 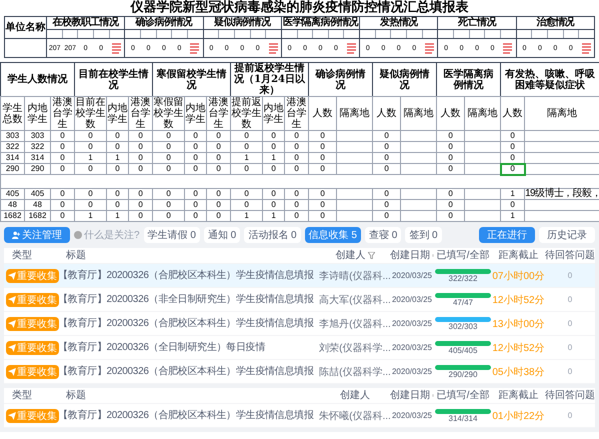 I want to click on column-header: 内地学生, so click(x=38, y=113).